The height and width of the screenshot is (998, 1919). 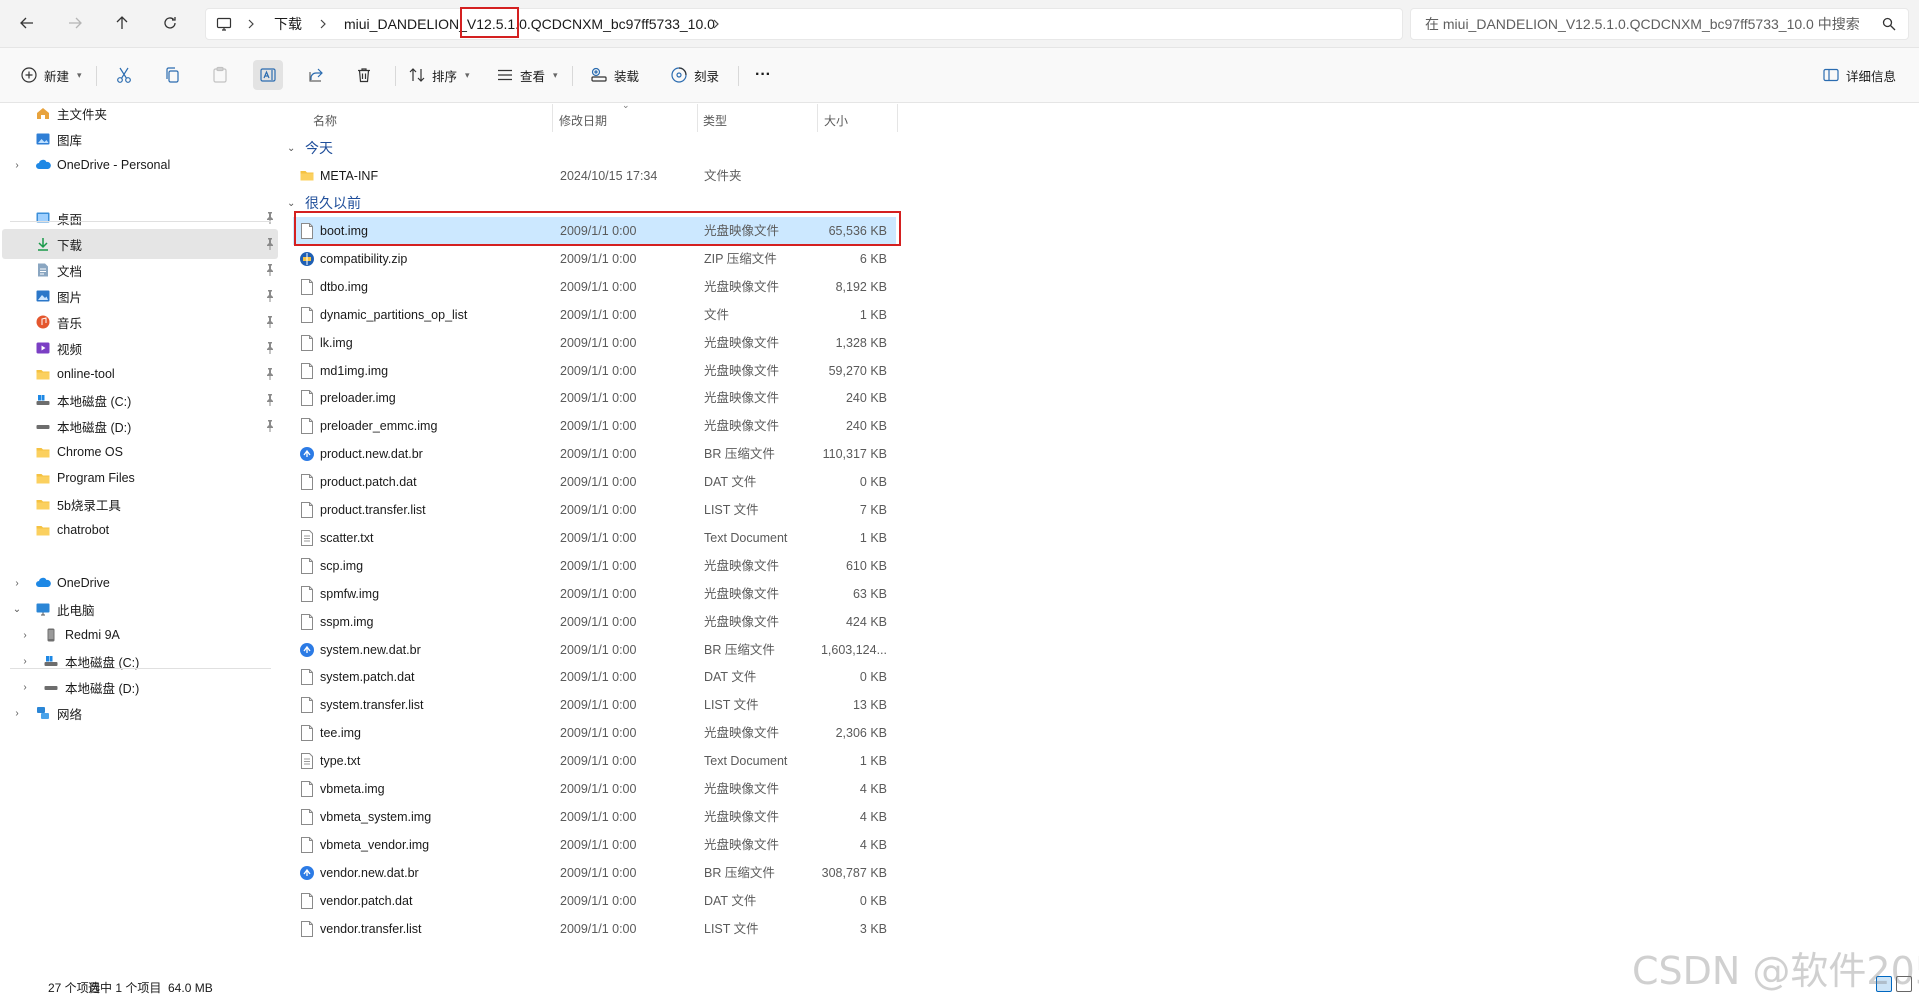 What do you see at coordinates (594, 901) in the screenshot?
I see `file-row: vendor.patch.dat 2009/1/1 0:00 DAT 文件 0 KB` at bounding box center [594, 901].